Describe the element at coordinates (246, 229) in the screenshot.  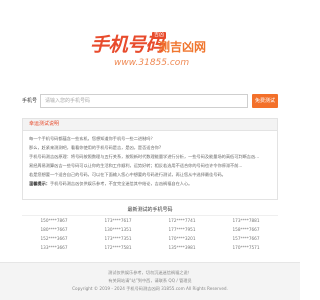
I see `recent-number: 158****7667` at that location.